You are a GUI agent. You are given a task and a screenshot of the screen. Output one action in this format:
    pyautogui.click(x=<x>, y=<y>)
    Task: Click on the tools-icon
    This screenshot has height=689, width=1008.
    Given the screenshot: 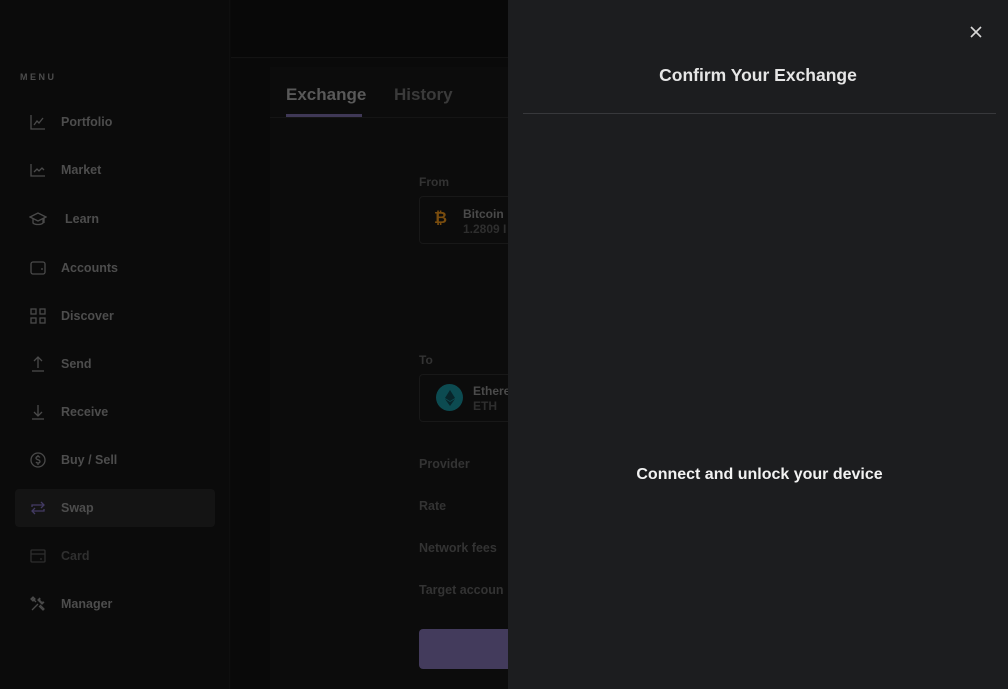 What is the action you would take?
    pyautogui.click(x=38, y=604)
    